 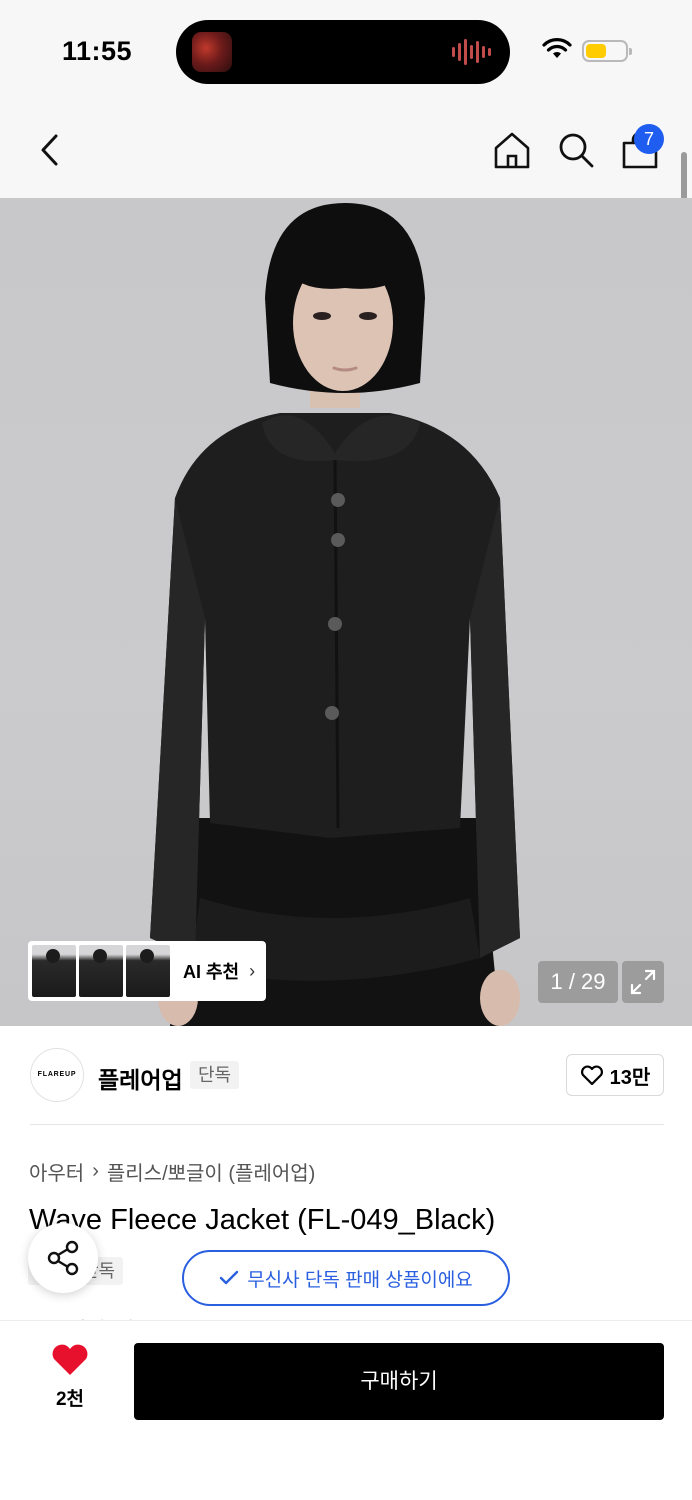 What do you see at coordinates (70, 1399) in the screenshot?
I see `wishlist-count: 2천` at bounding box center [70, 1399].